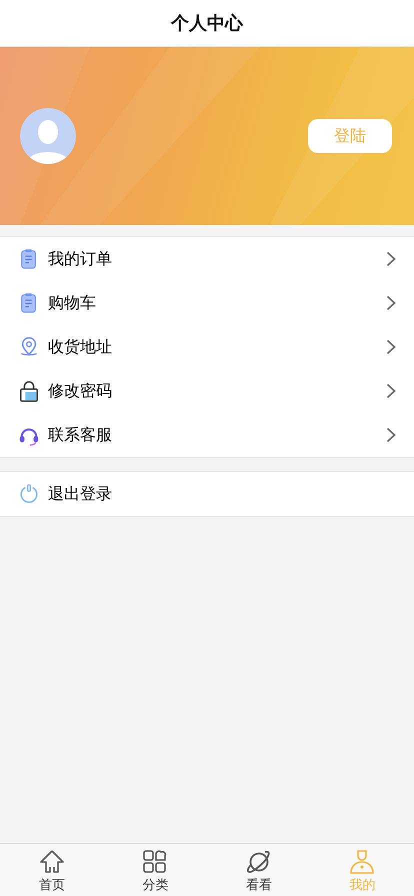  I want to click on tab-bar-item: 首页, so click(52, 870).